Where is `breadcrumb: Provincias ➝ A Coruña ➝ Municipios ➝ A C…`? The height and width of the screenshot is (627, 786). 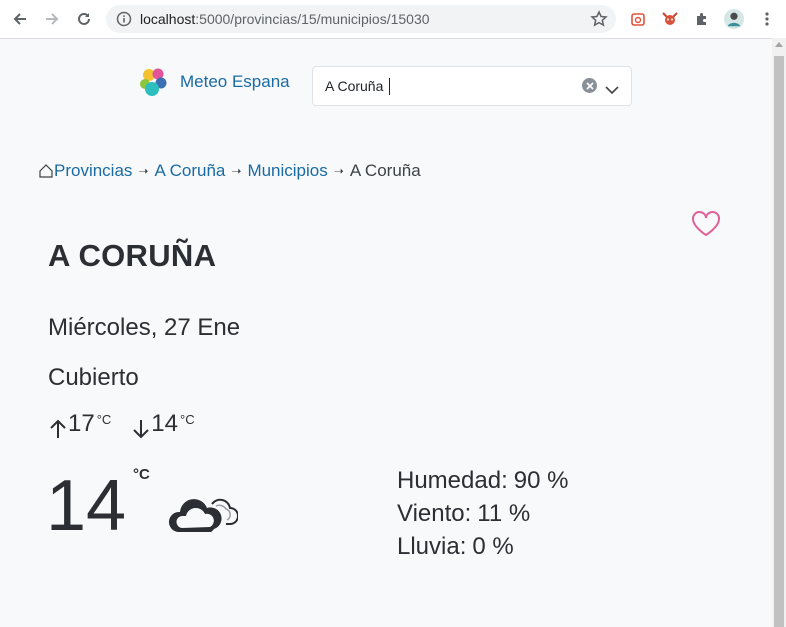
breadcrumb: Provincias ➝ A Coruña ➝ Municipios ➝ A C… is located at coordinates (229, 171).